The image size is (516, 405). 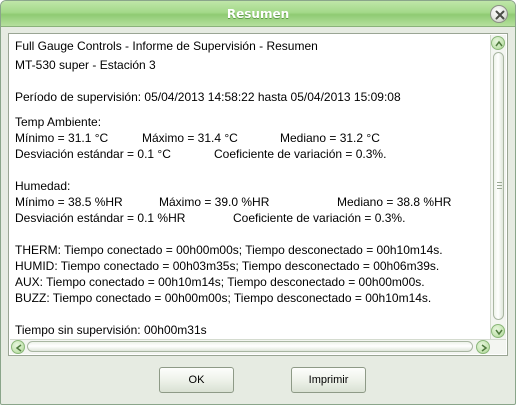 What do you see at coordinates (69, 202) in the screenshot?
I see `humidity-min: Mínimo = 38.5 %HR` at bounding box center [69, 202].